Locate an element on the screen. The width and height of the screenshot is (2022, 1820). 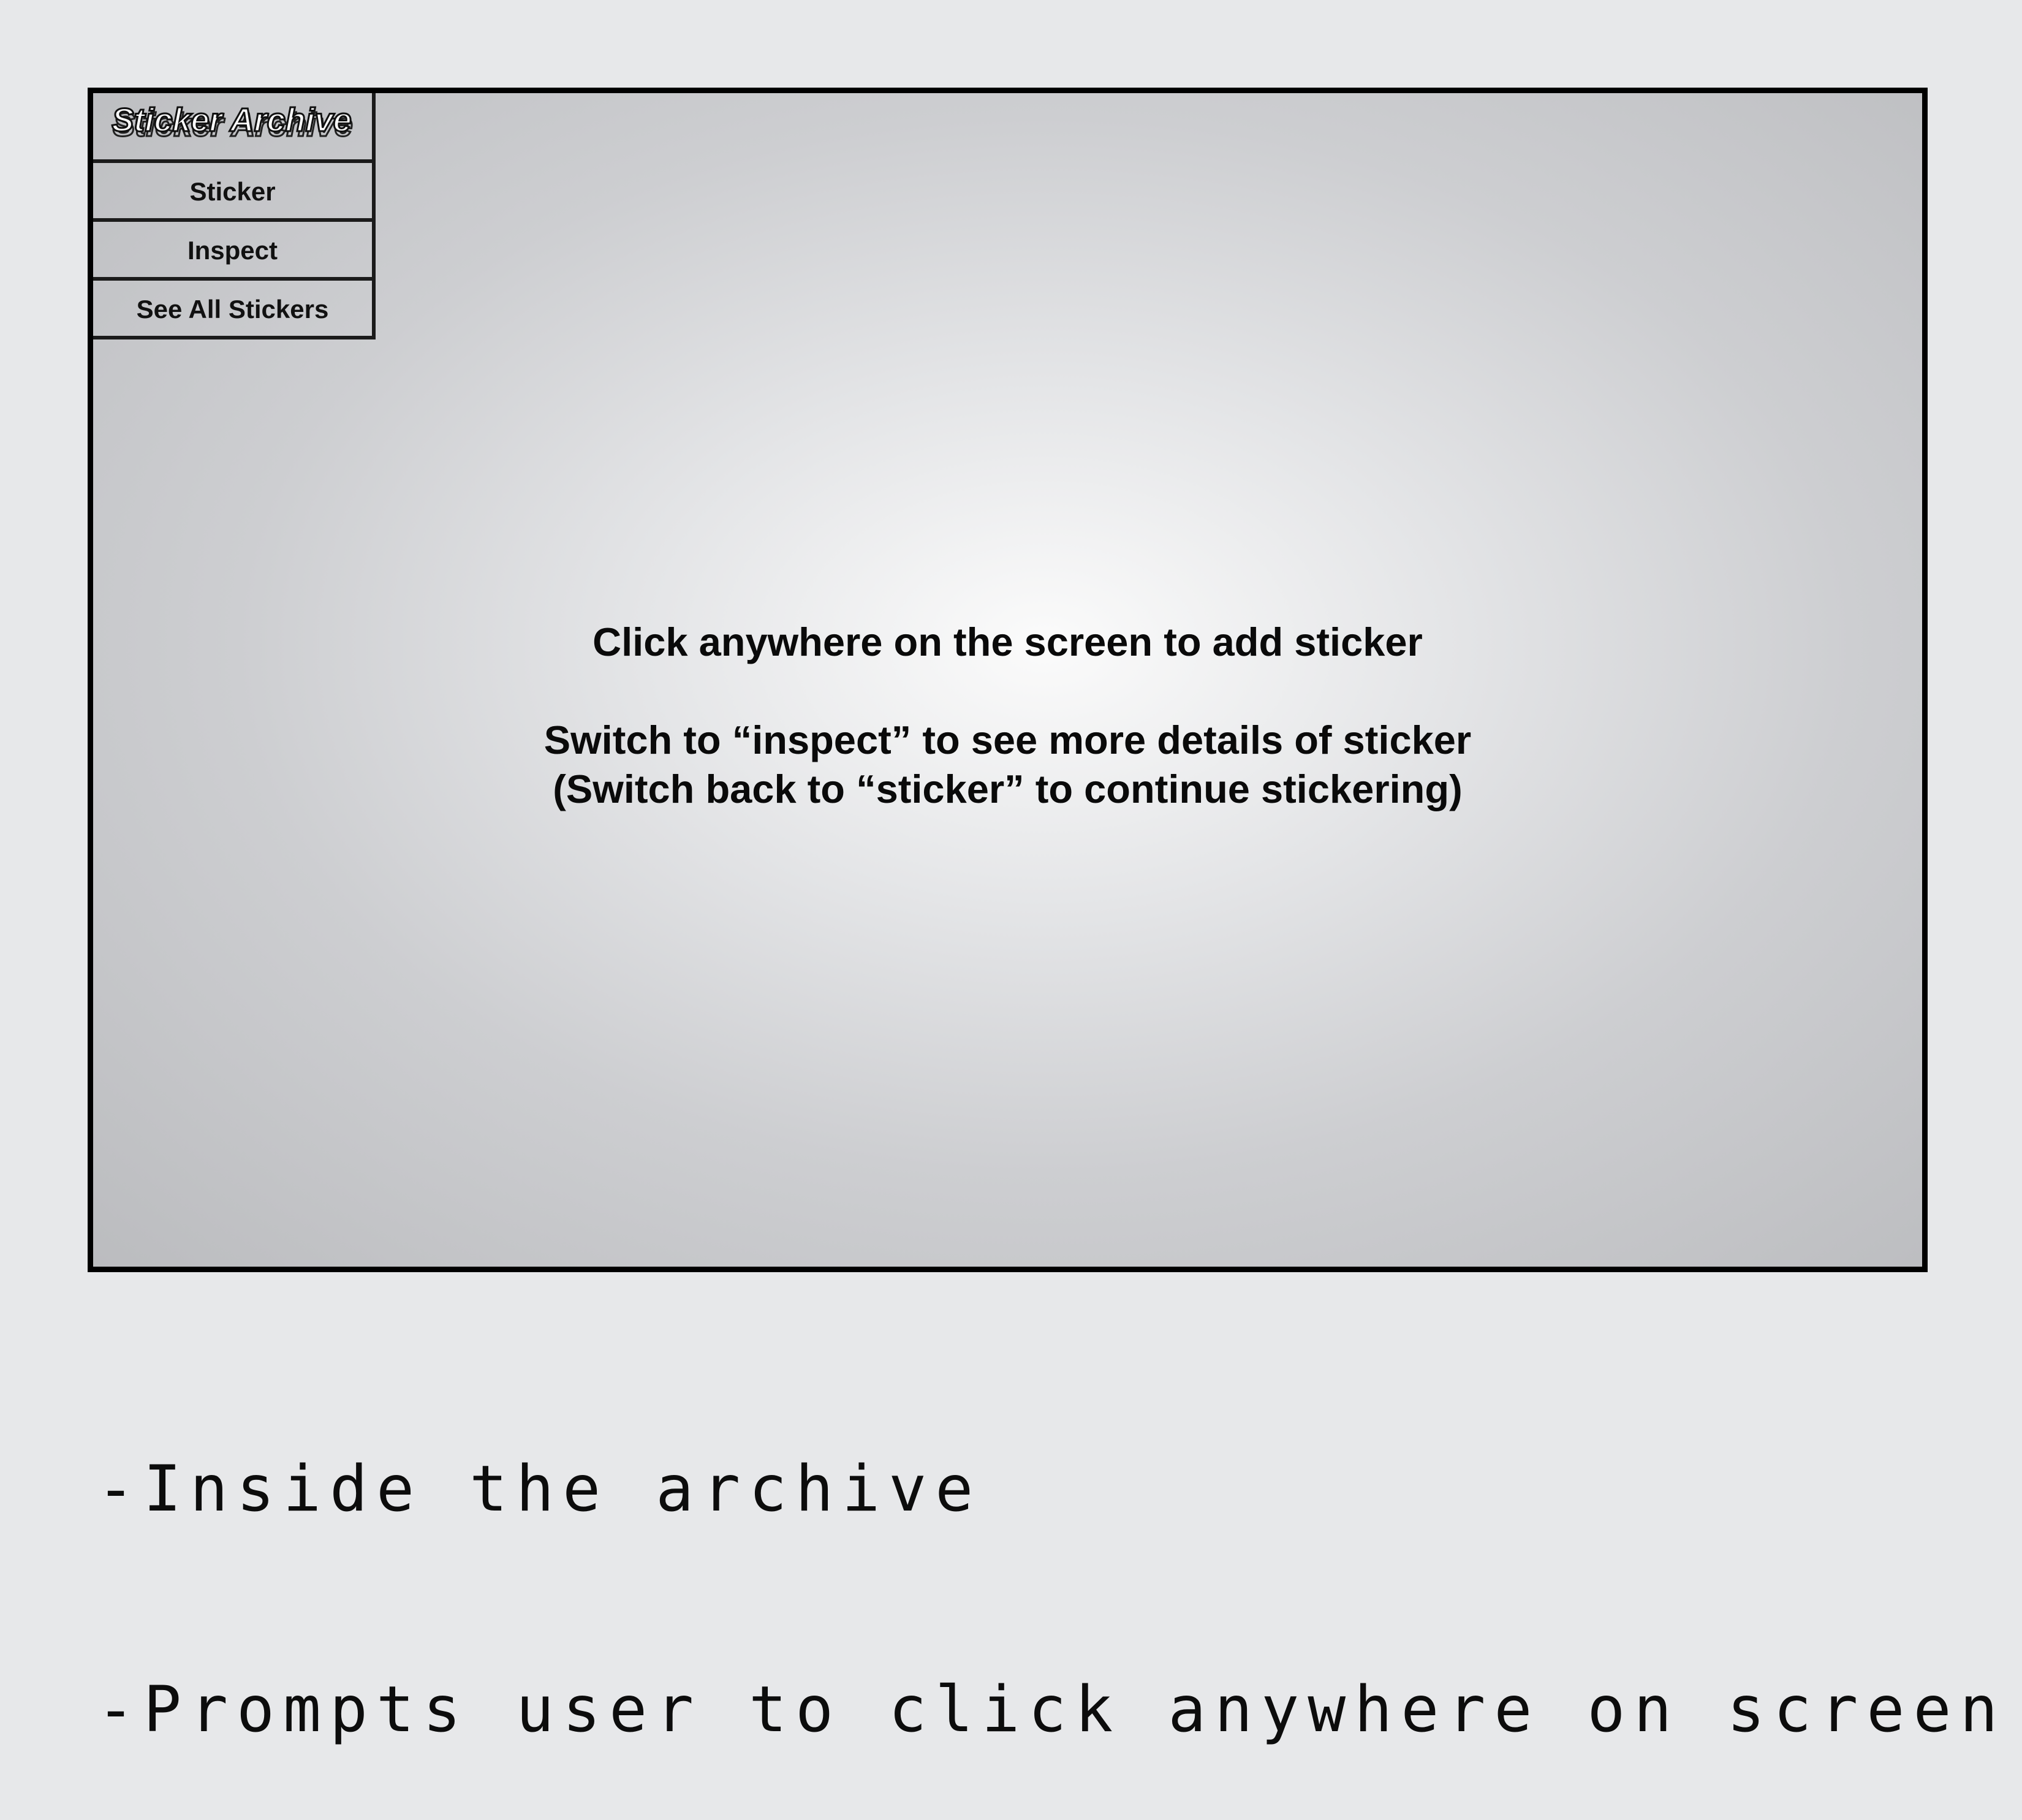
menu-item-label: Sticker is located at coordinates (232, 191).